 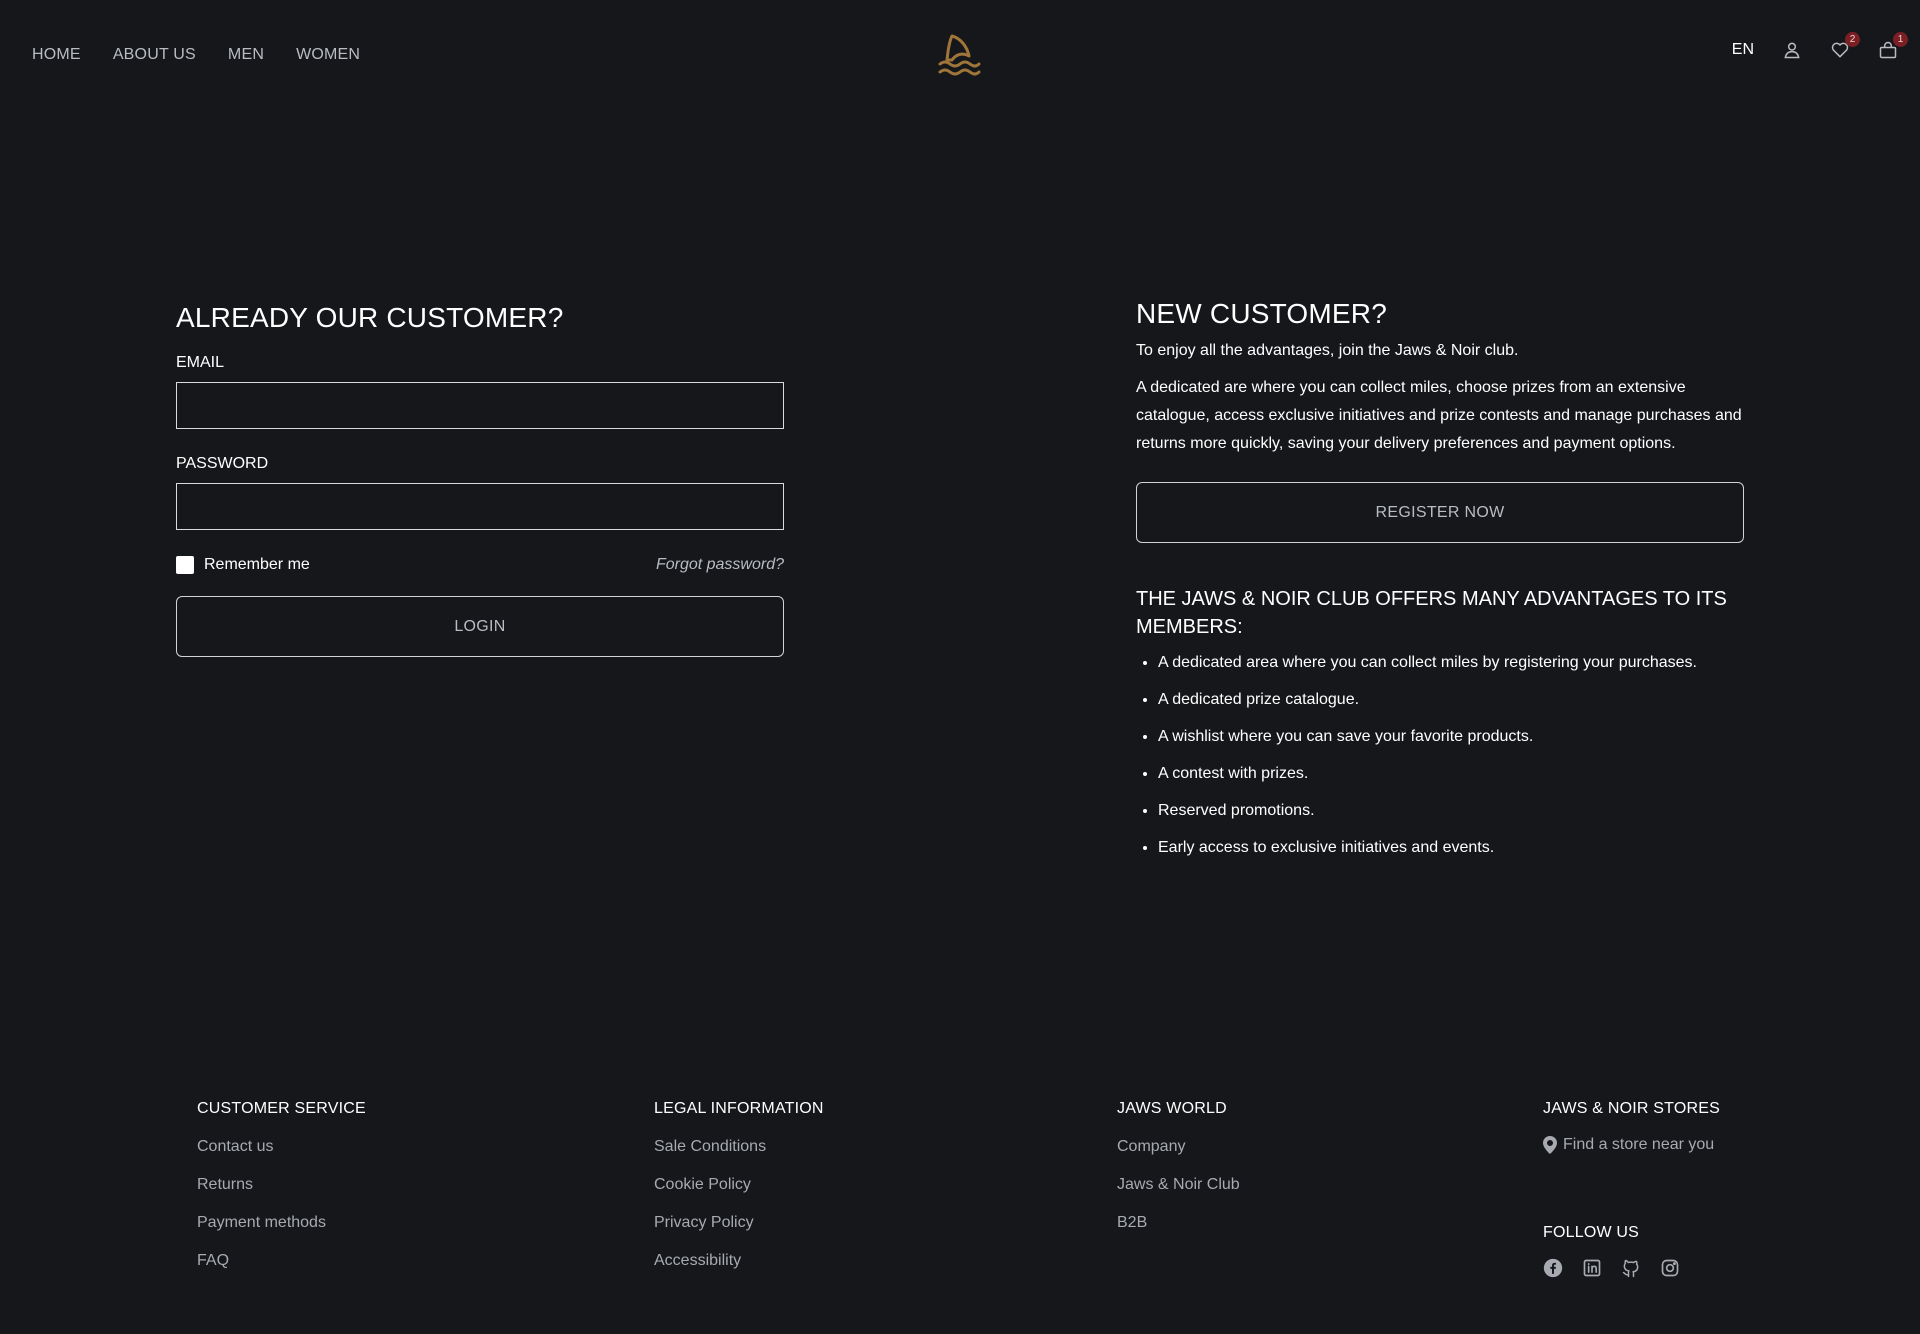 I want to click on footer-link-company: Company, so click(x=1178, y=1147).